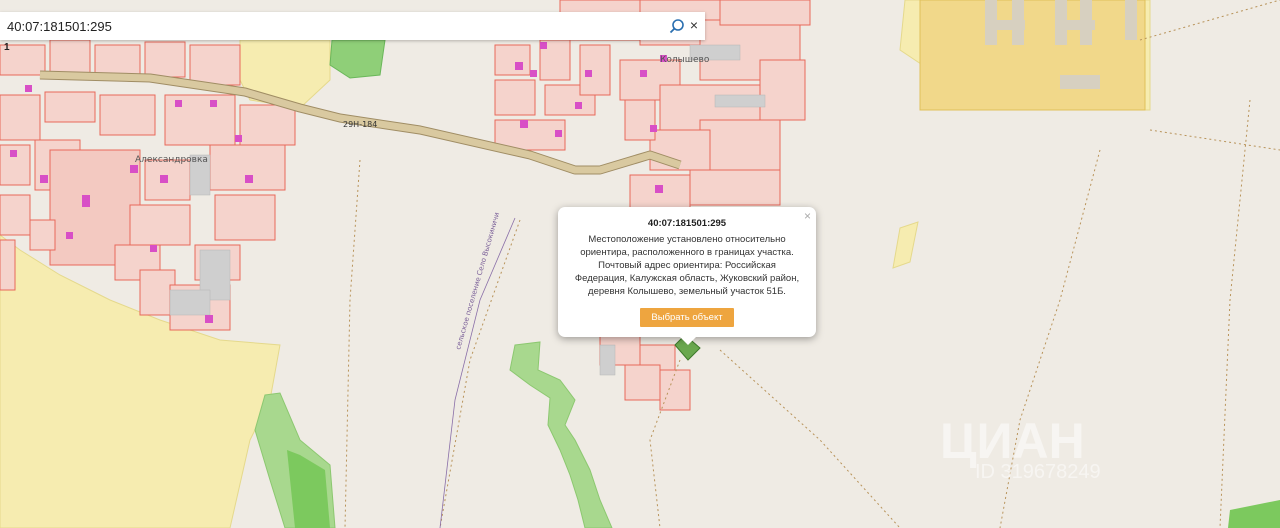 This screenshot has height=528, width=1280. I want to click on search-icon, so click(677, 26).